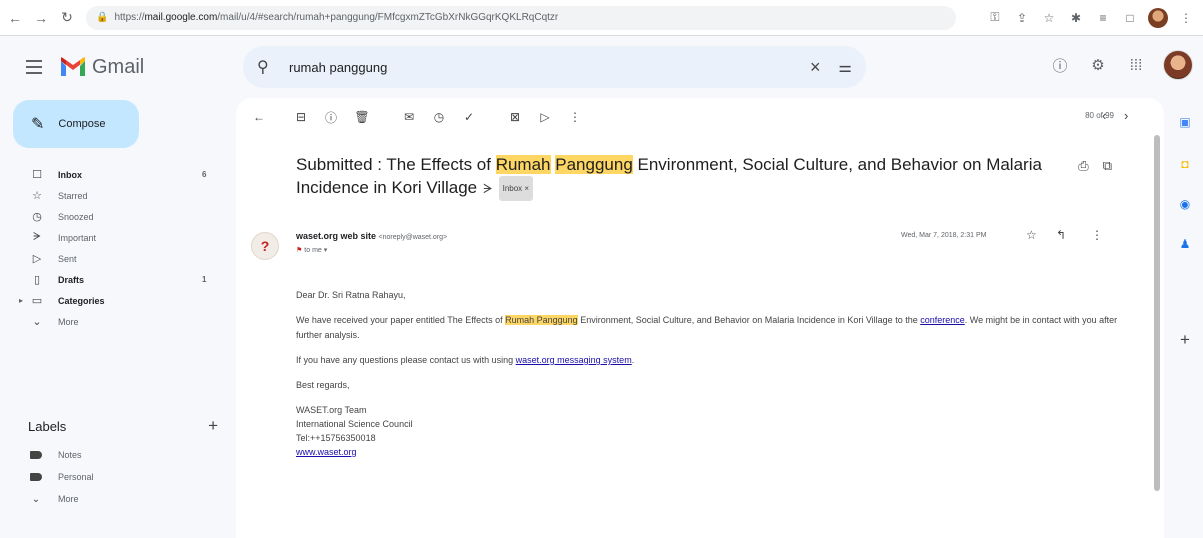  Describe the element at coordinates (1022, 18) in the screenshot. I see `share-icon: ⇪` at that location.